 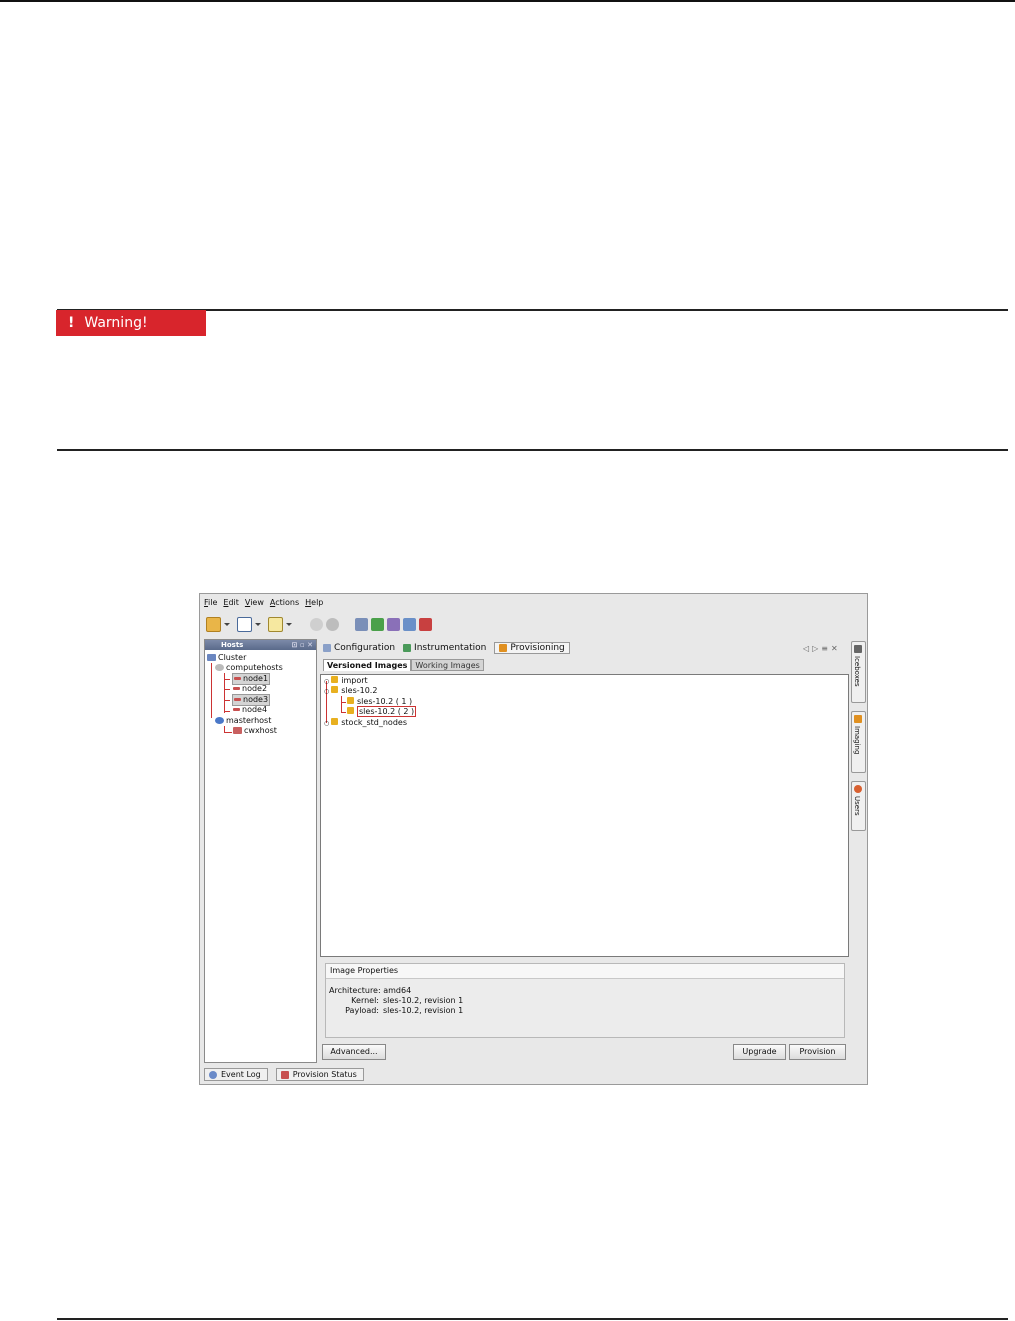 I want to click on tree-label: node3, so click(x=256, y=699).